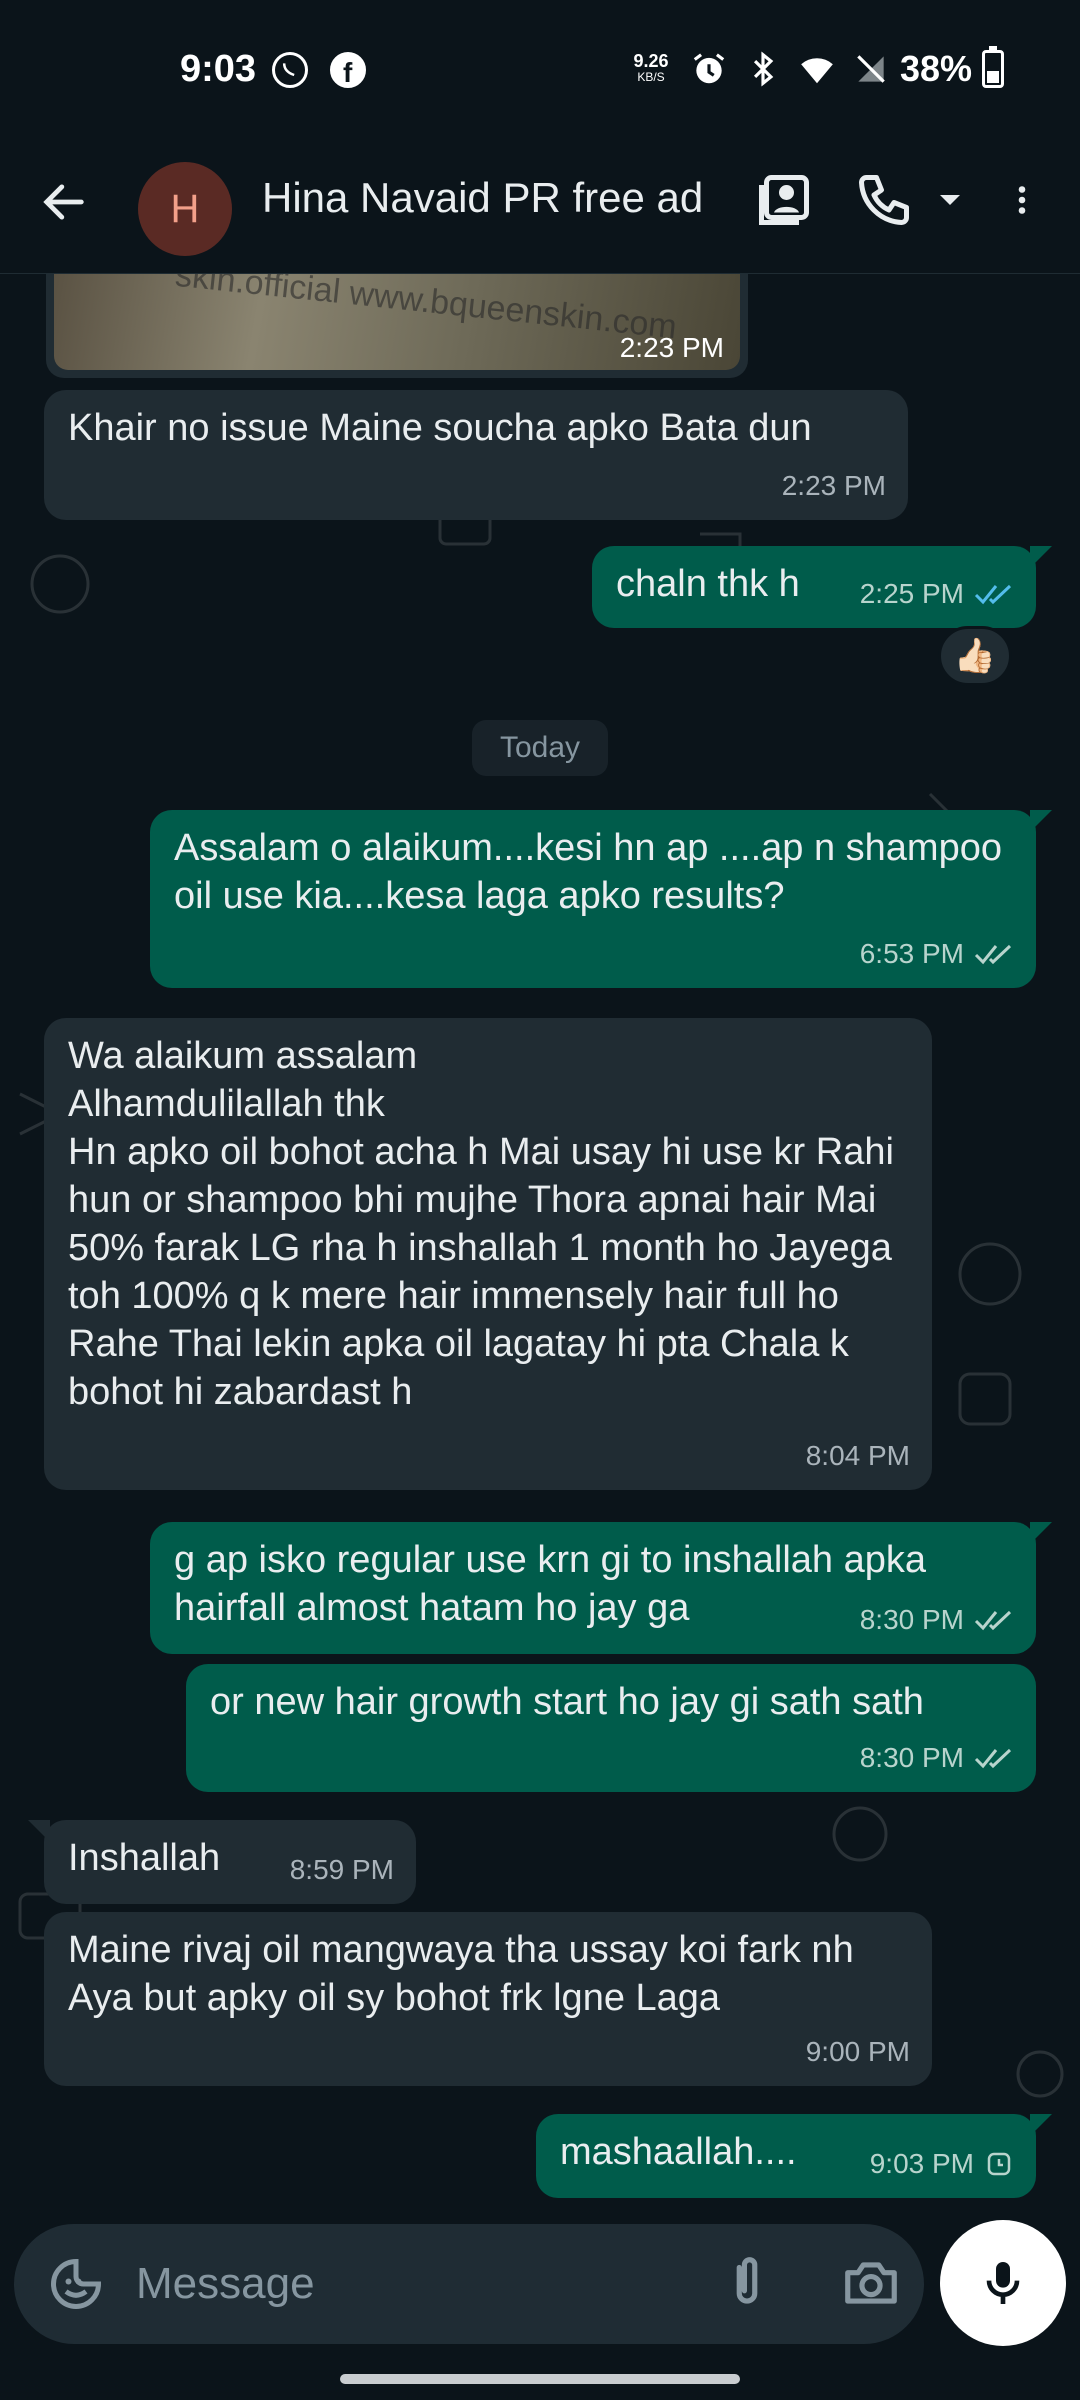 The height and width of the screenshot is (2400, 1080). I want to click on date-divider: Today, so click(540, 748).